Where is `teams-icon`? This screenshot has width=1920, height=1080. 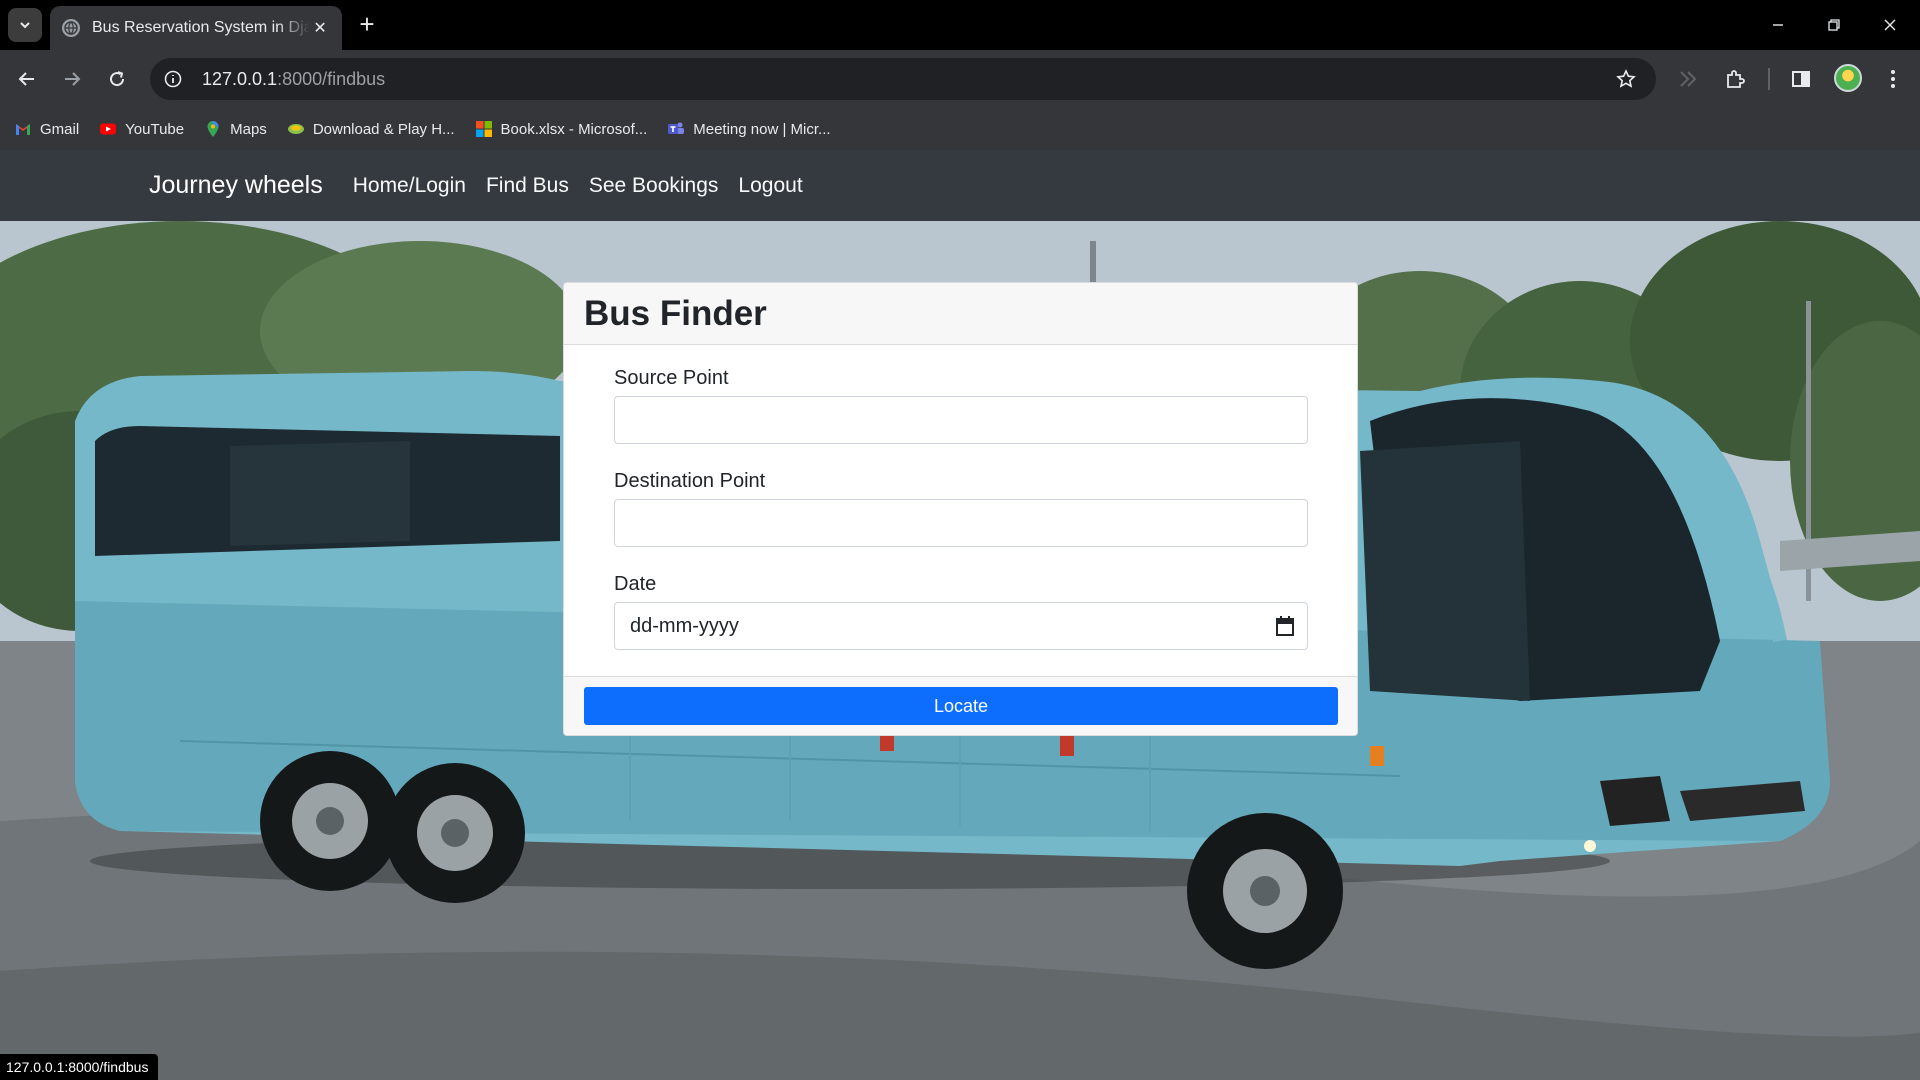 teams-icon is located at coordinates (676, 128).